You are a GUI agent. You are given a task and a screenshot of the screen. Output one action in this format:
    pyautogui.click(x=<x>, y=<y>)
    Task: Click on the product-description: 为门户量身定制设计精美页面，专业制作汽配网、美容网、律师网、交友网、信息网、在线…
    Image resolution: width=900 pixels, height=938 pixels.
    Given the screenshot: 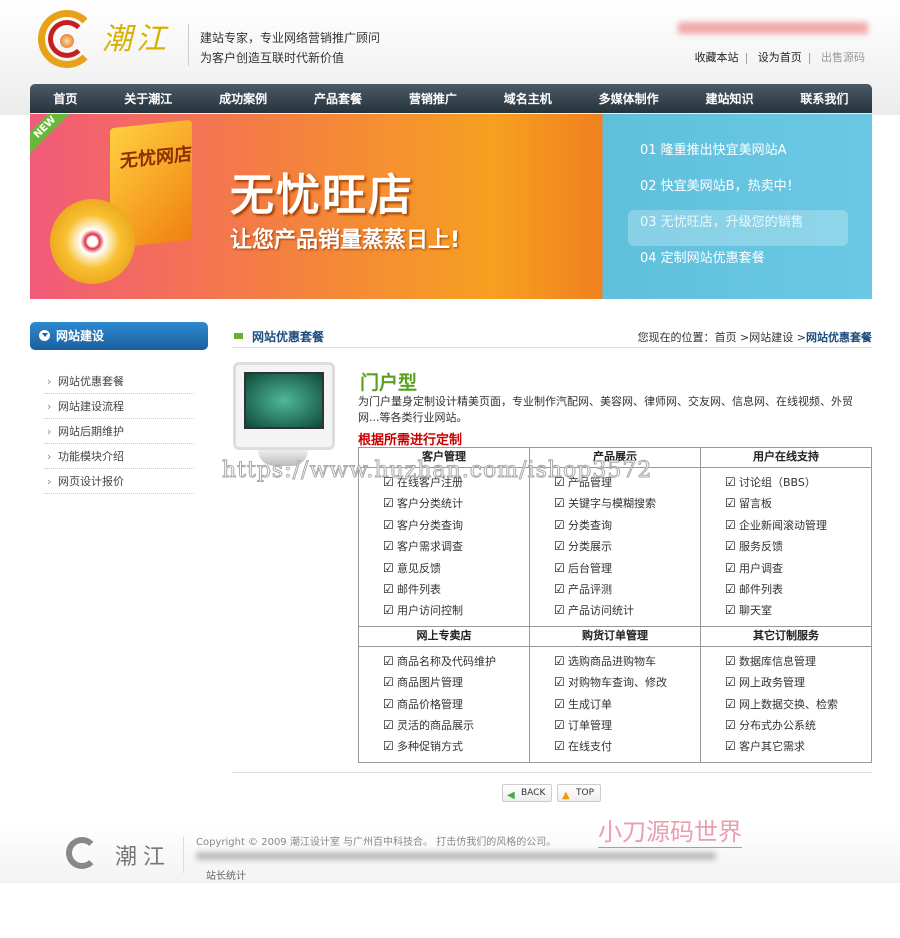 What is the action you would take?
    pyautogui.click(x=605, y=409)
    